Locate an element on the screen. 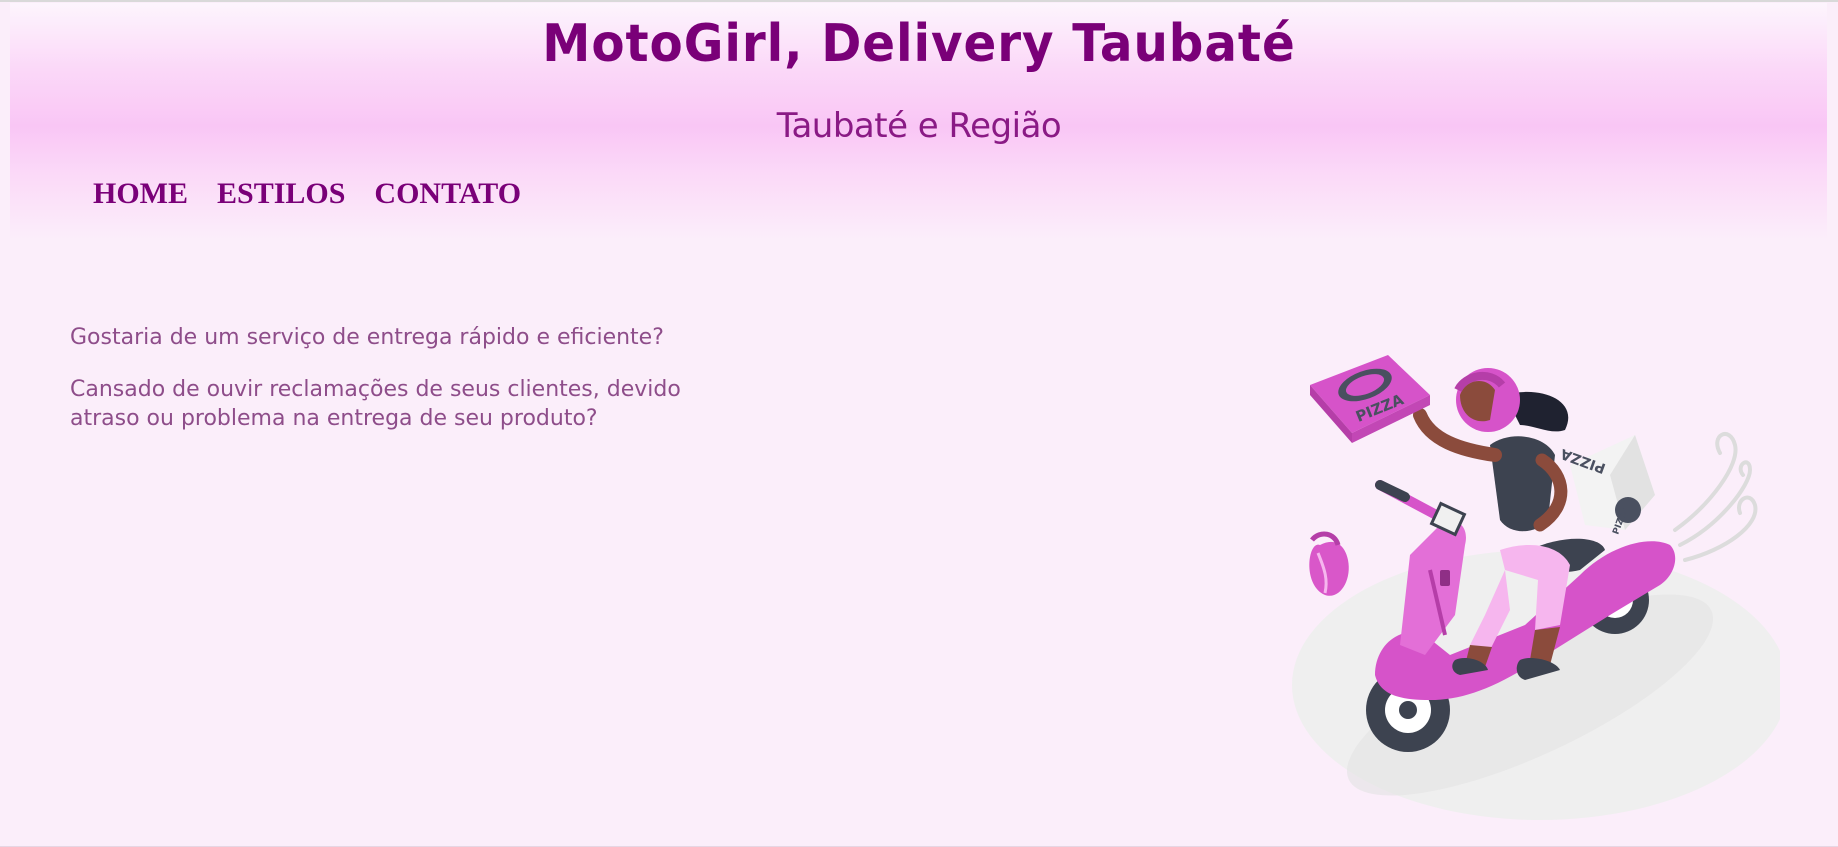 The width and height of the screenshot is (1838, 847). pizza-delivery-scooter-illustration: PIZZA PIZZA PIZZA is located at coordinates (1536, 587).